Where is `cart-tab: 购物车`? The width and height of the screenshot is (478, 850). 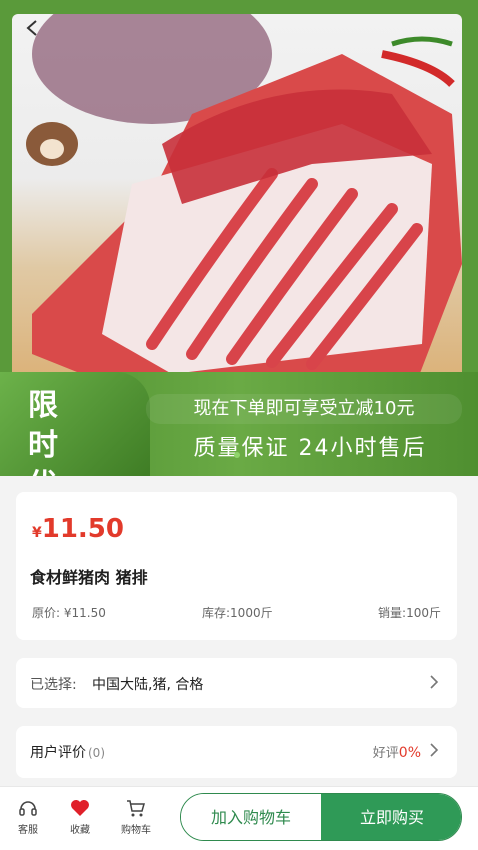
cart-tab: 购物车 is located at coordinates (136, 816).